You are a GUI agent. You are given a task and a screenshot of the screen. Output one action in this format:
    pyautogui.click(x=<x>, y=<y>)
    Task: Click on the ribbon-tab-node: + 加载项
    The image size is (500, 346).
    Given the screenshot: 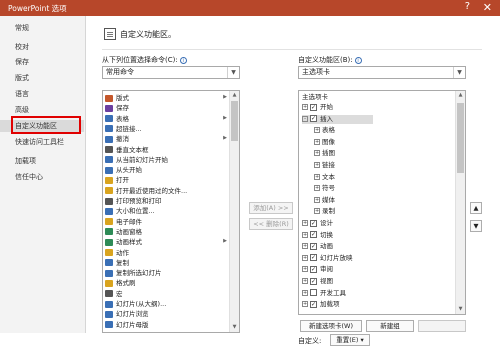 What is the action you would take?
    pyautogui.click(x=321, y=304)
    